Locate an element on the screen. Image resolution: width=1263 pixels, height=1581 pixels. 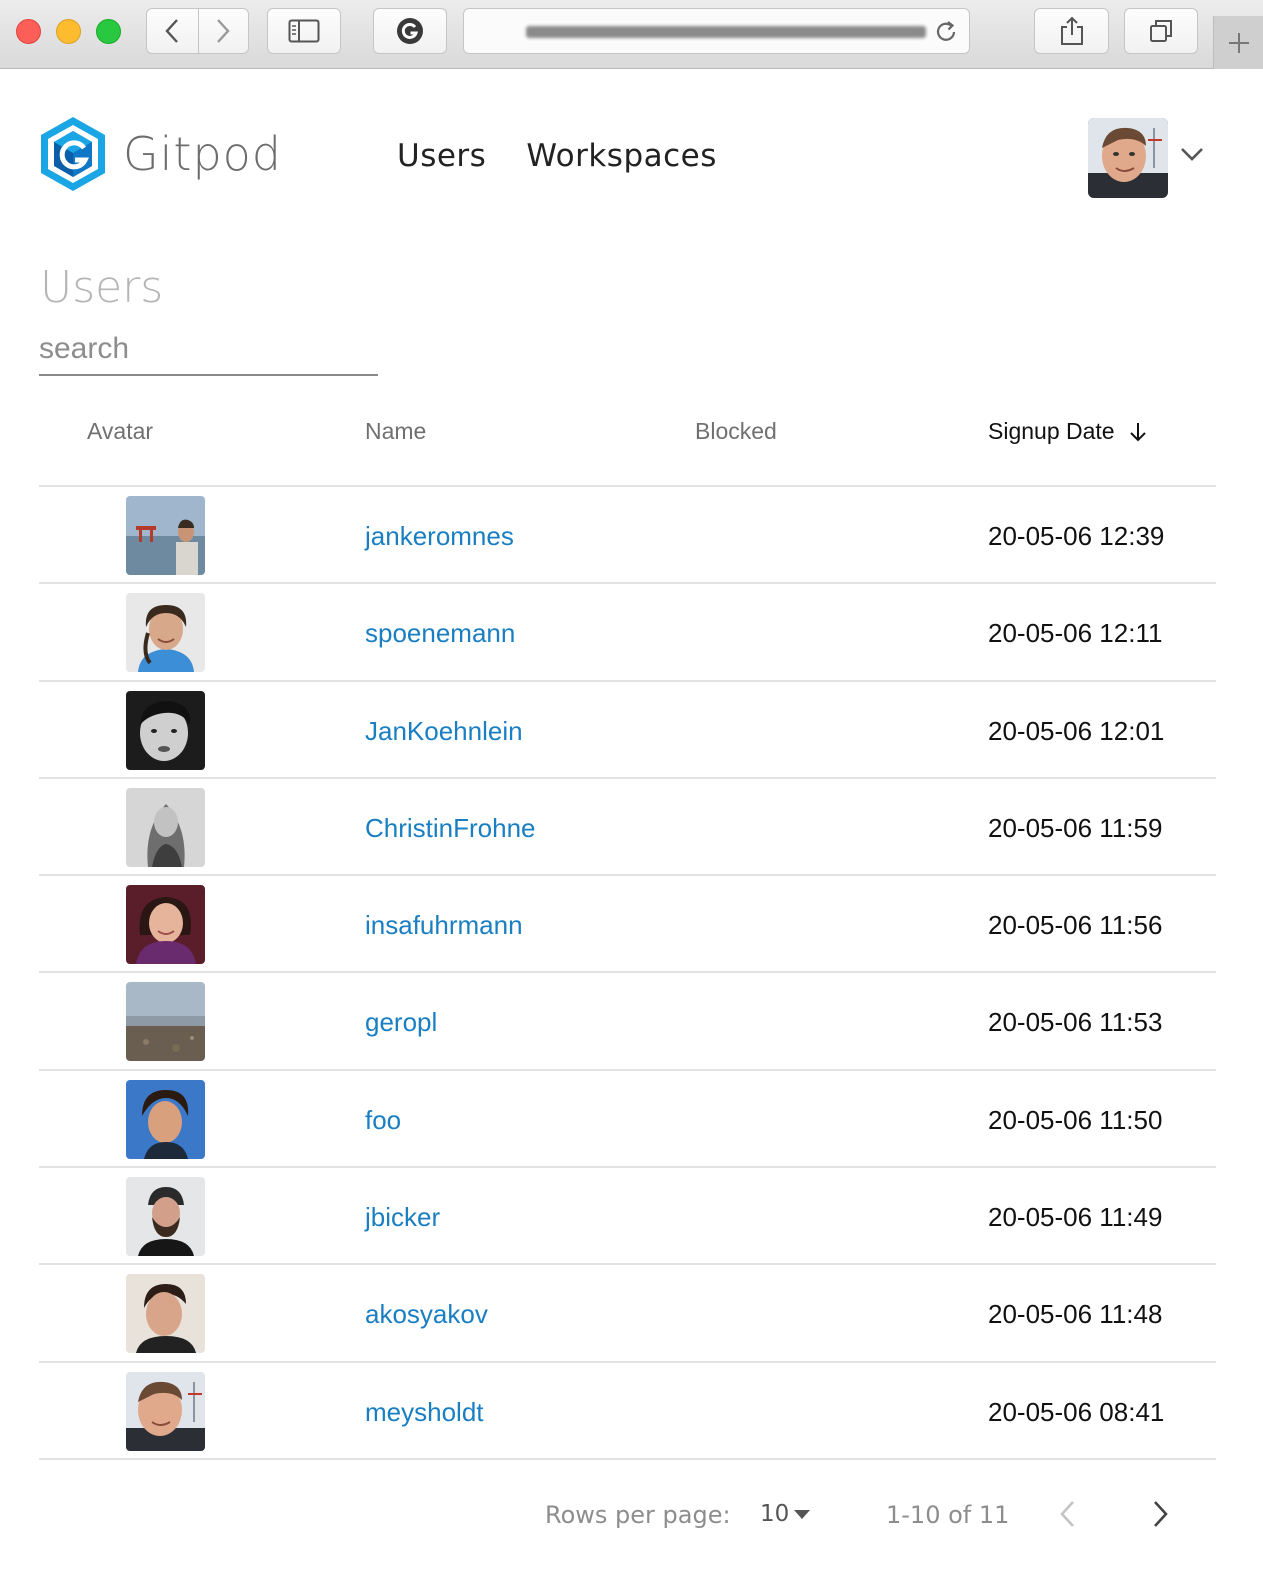
user-avatar is located at coordinates (1128, 158).